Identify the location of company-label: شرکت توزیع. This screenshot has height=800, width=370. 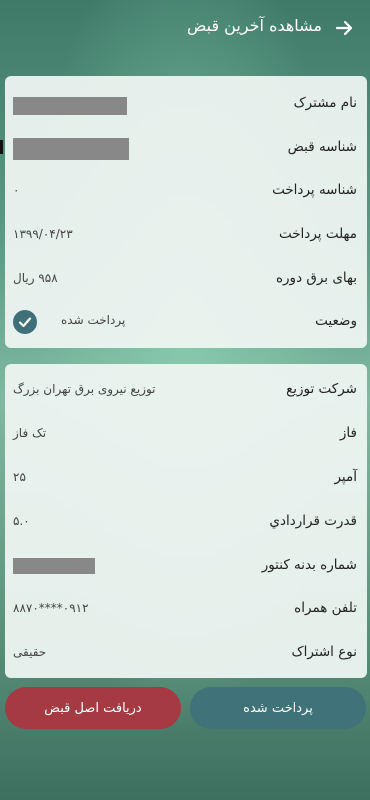
(321, 389).